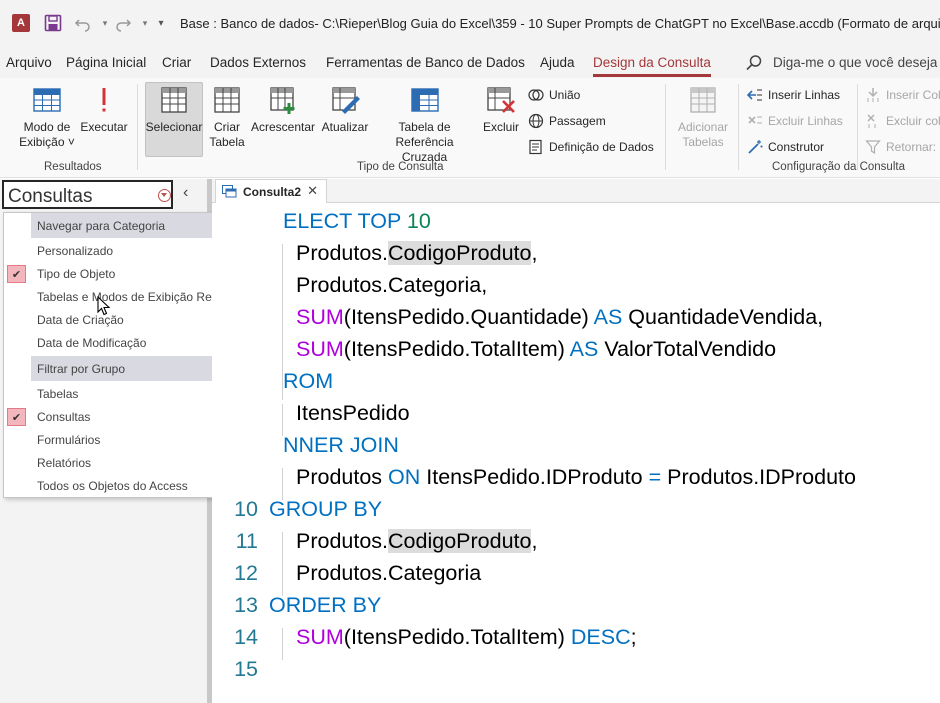  Describe the element at coordinates (633, 637) in the screenshot. I see `sql-text: ;` at that location.